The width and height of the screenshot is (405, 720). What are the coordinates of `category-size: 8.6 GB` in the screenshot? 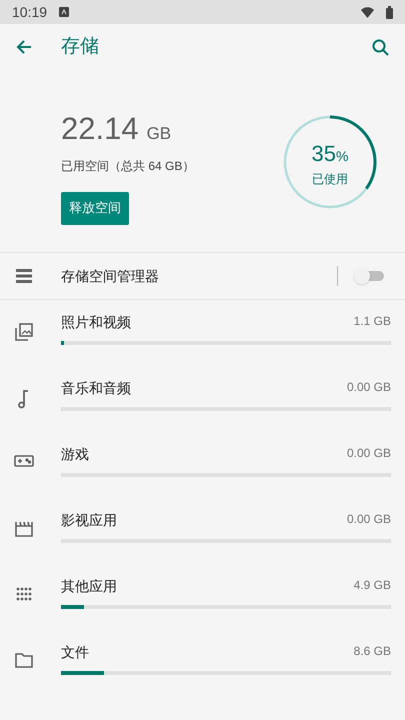 It's located at (372, 651).